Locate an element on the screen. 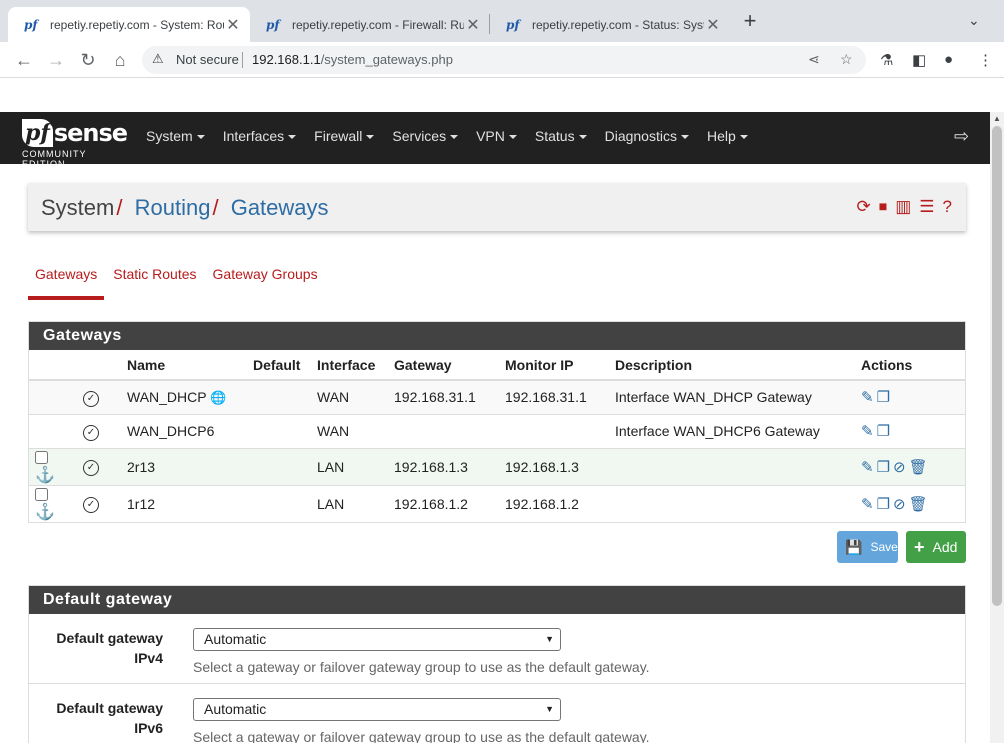 The height and width of the screenshot is (743, 1004). save-button: 💾 Save is located at coordinates (867, 547).